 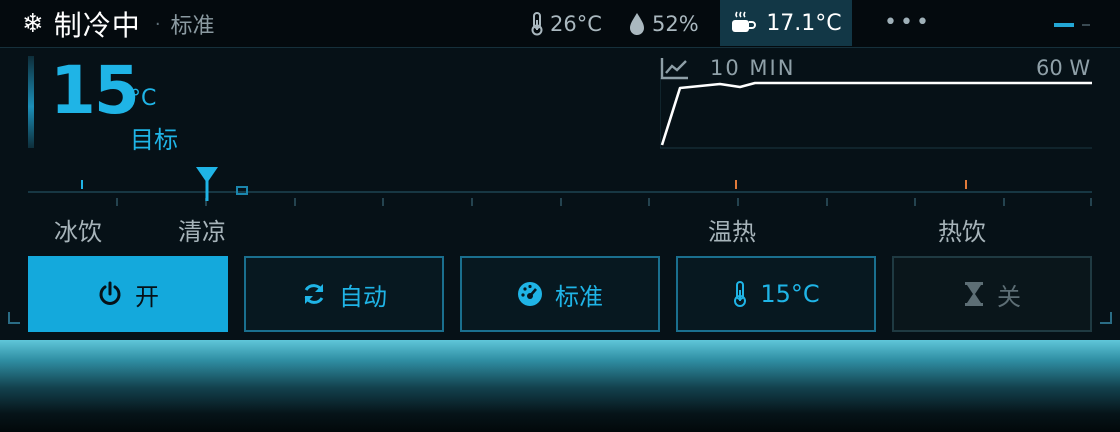 I want to click on preset-mark-cold, so click(x=82, y=184).